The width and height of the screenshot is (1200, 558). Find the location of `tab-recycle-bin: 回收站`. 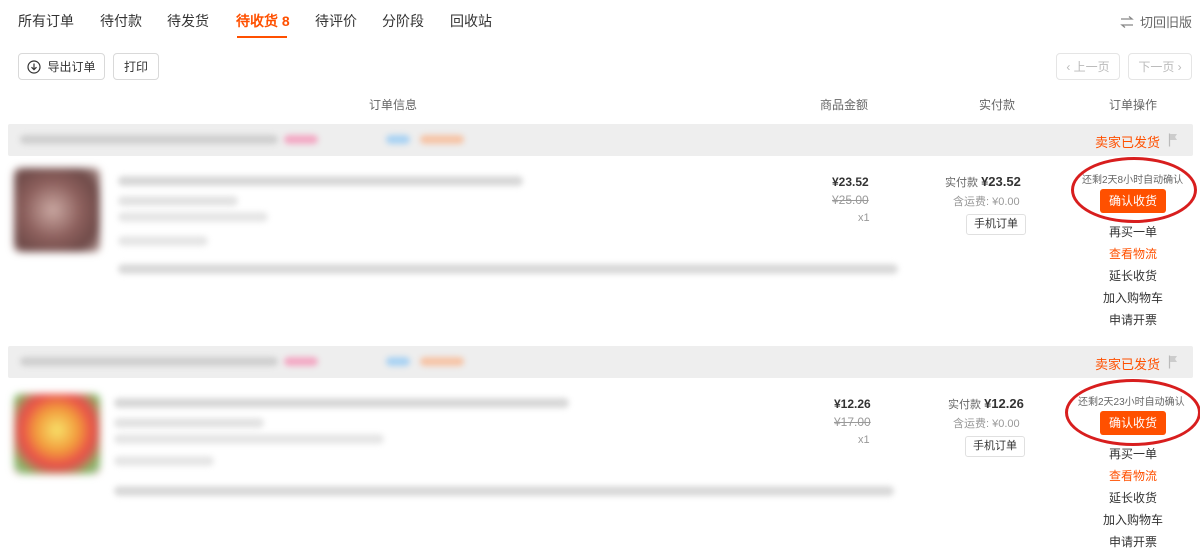

tab-recycle-bin: 回收站 is located at coordinates (471, 21).